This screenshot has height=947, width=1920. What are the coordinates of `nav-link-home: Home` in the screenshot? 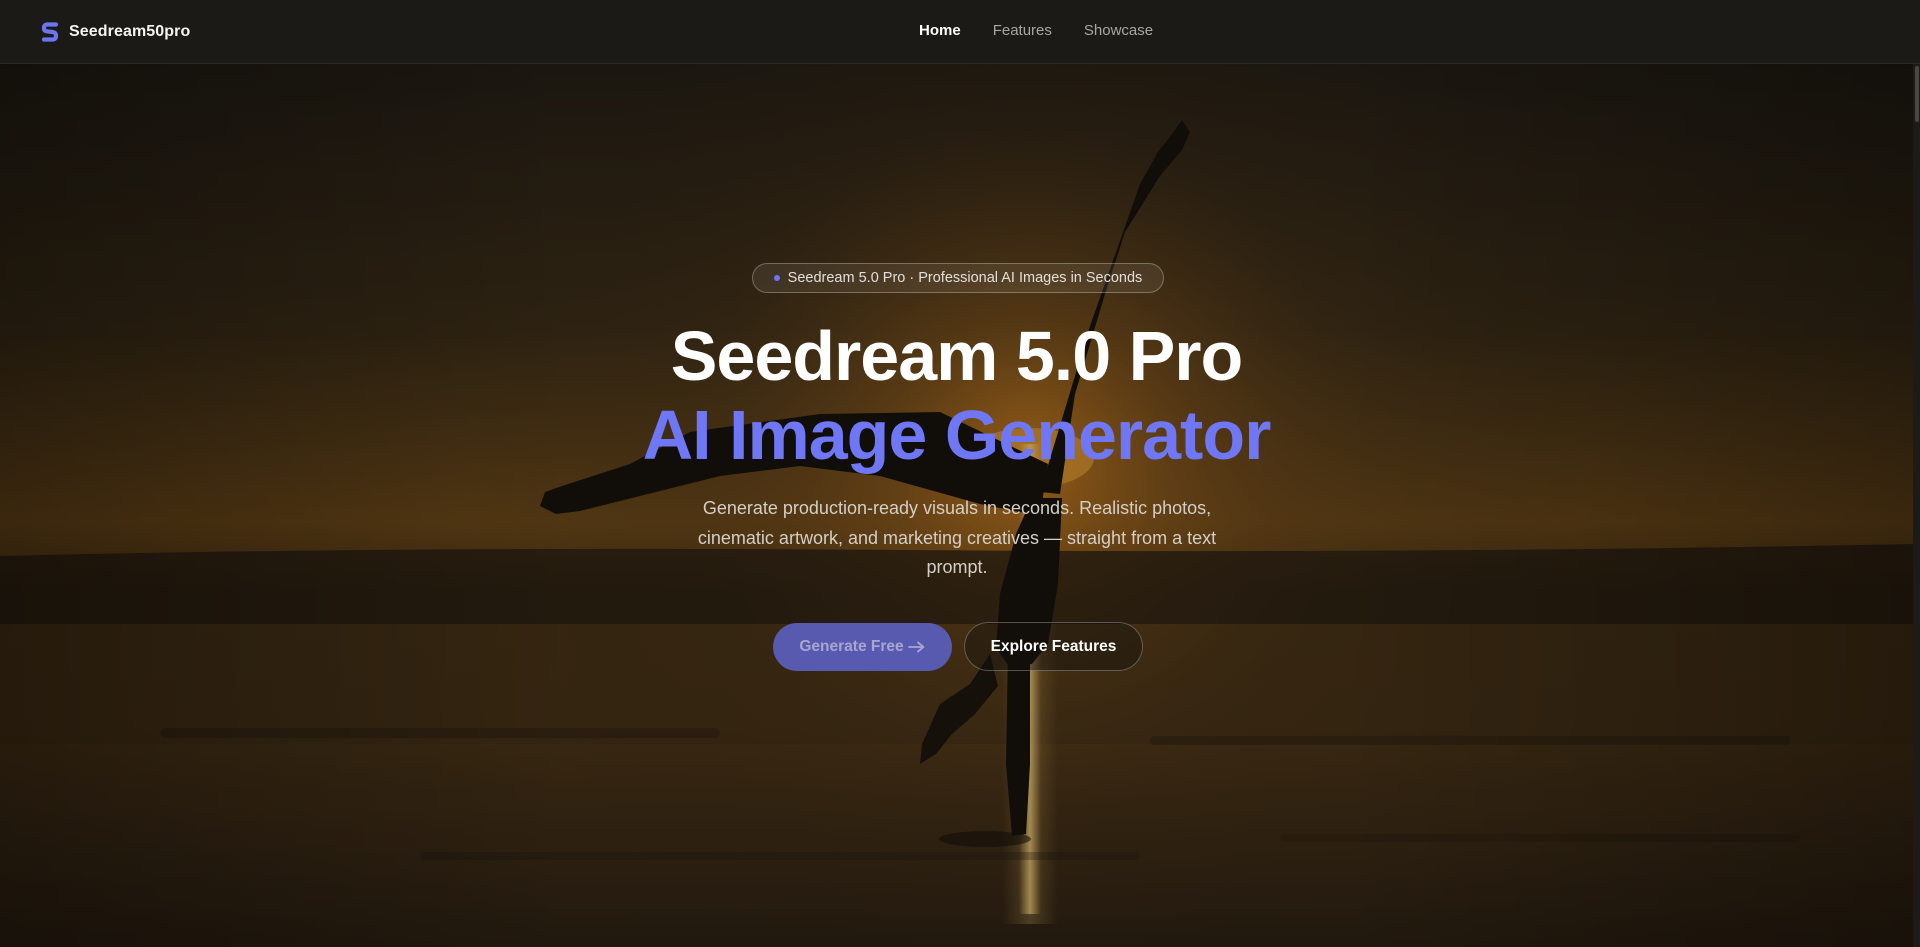 It's located at (940, 30).